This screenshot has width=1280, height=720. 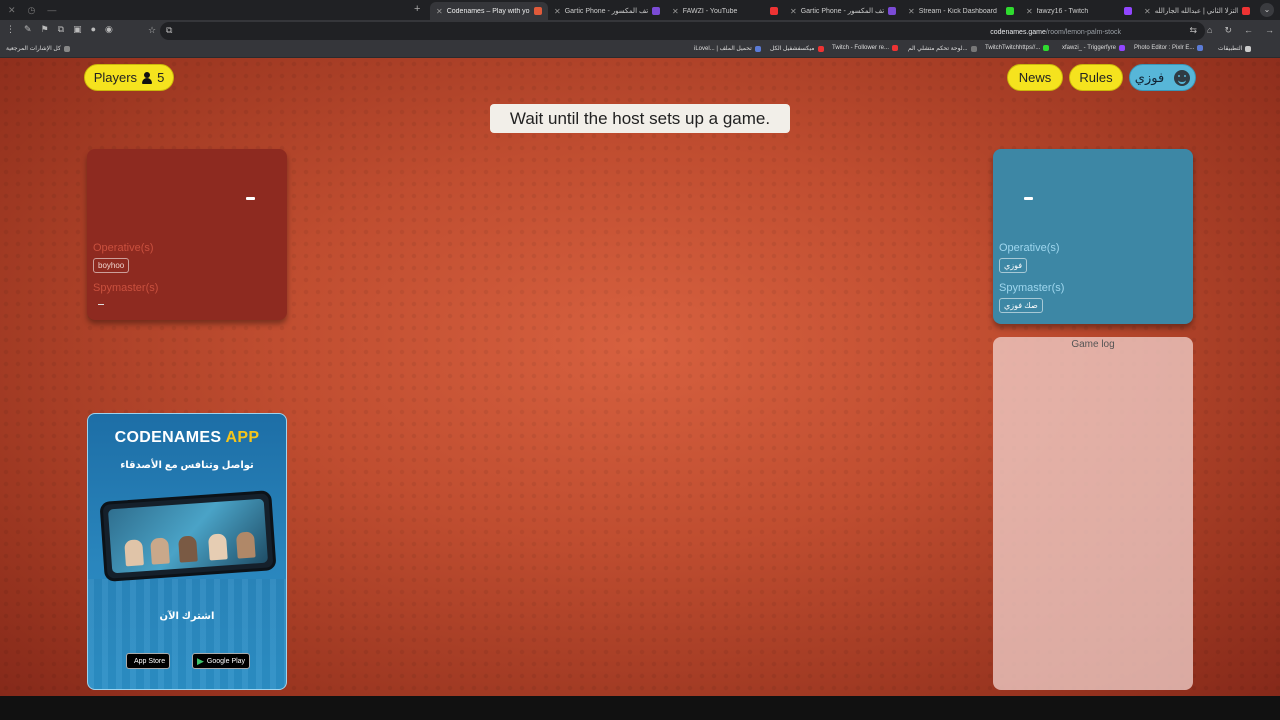 What do you see at coordinates (1079, 11) in the screenshot?
I see `browser-tab: ✕ fawzy16 - Twitch` at bounding box center [1079, 11].